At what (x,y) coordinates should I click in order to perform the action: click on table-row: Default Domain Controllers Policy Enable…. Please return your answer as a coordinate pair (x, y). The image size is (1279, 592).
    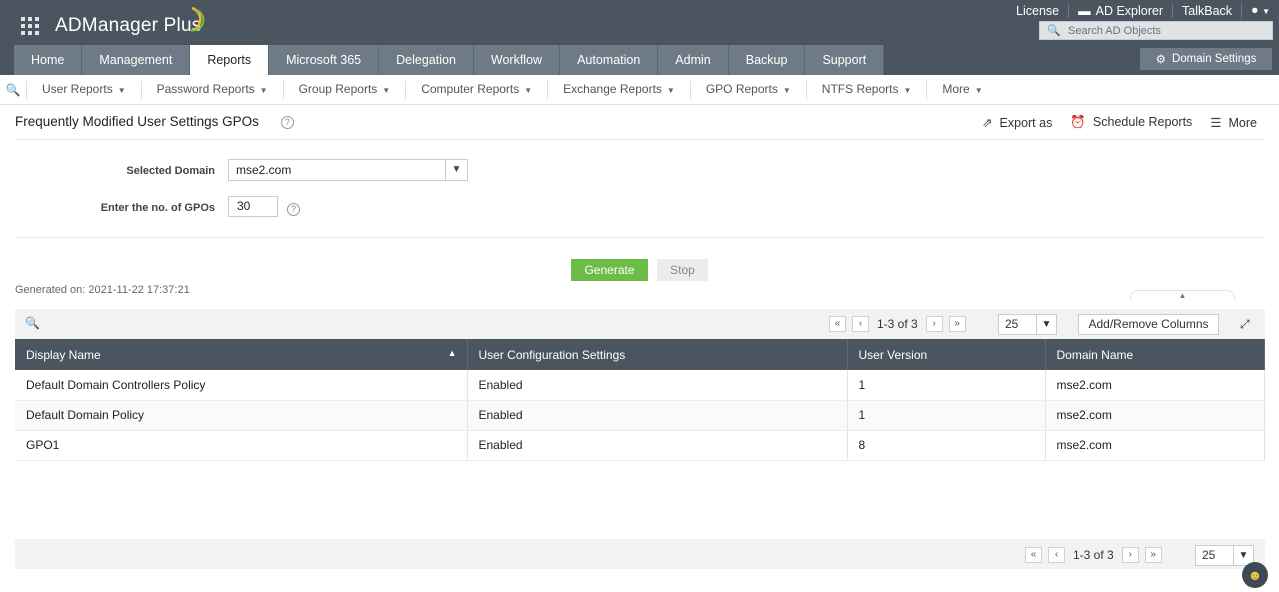
    Looking at the image, I should click on (640, 385).